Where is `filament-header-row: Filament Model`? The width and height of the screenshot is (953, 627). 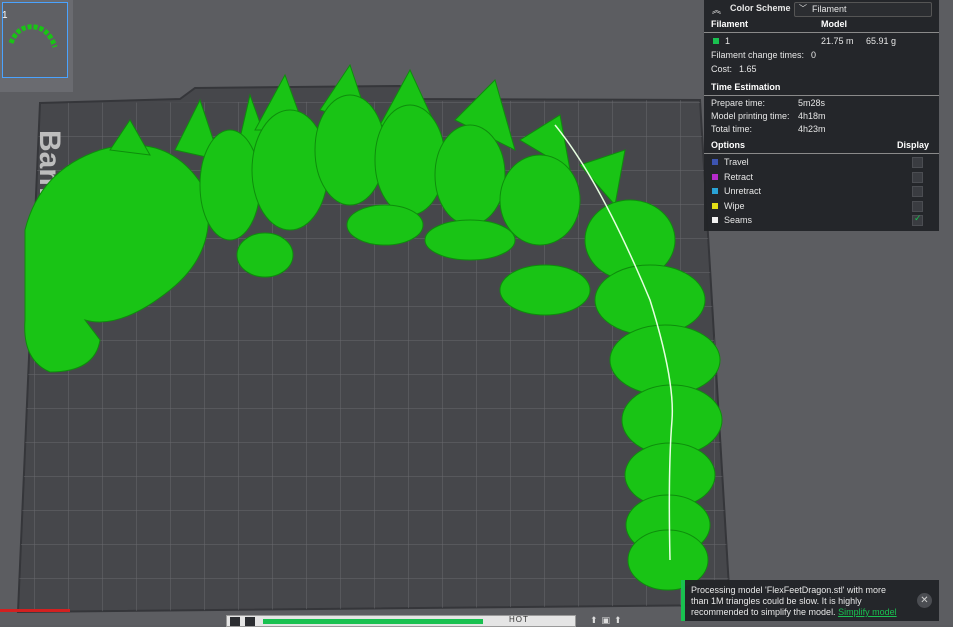 filament-header-row: Filament Model is located at coordinates (821, 25).